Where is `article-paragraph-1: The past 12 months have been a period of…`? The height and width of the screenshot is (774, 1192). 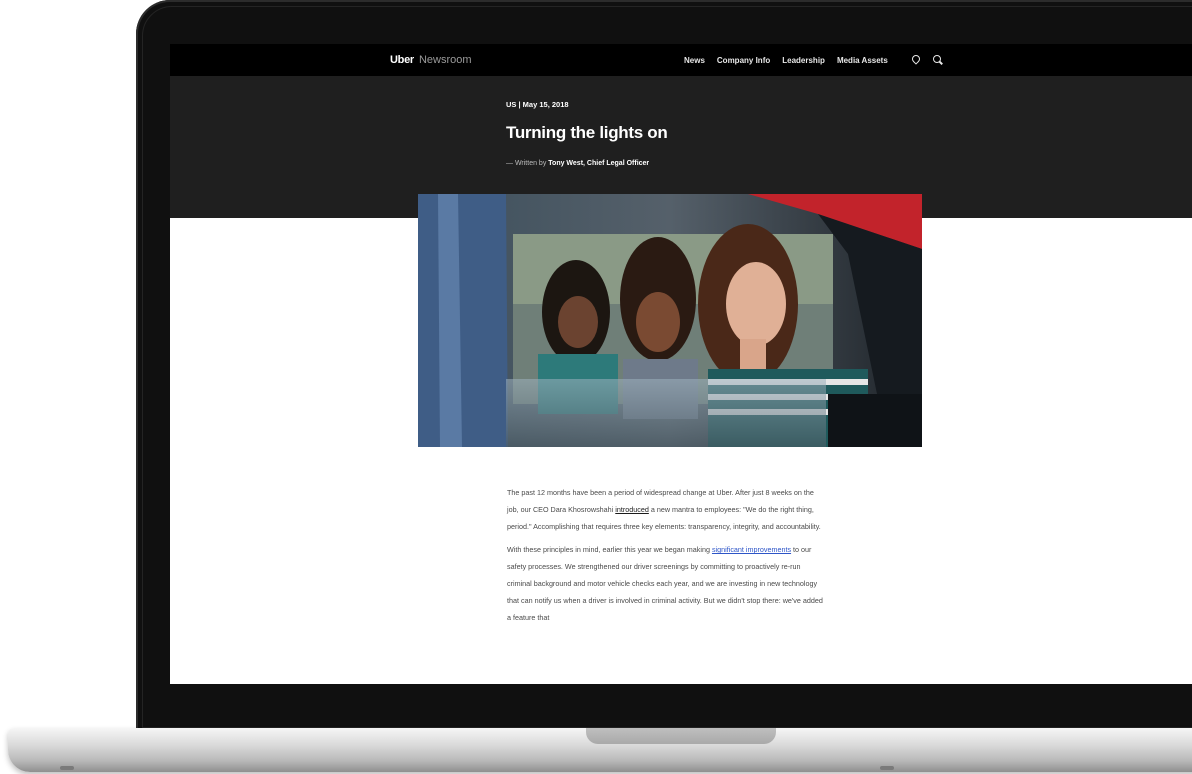
article-paragraph-1: The past 12 months have been a period of… is located at coordinates (666, 509).